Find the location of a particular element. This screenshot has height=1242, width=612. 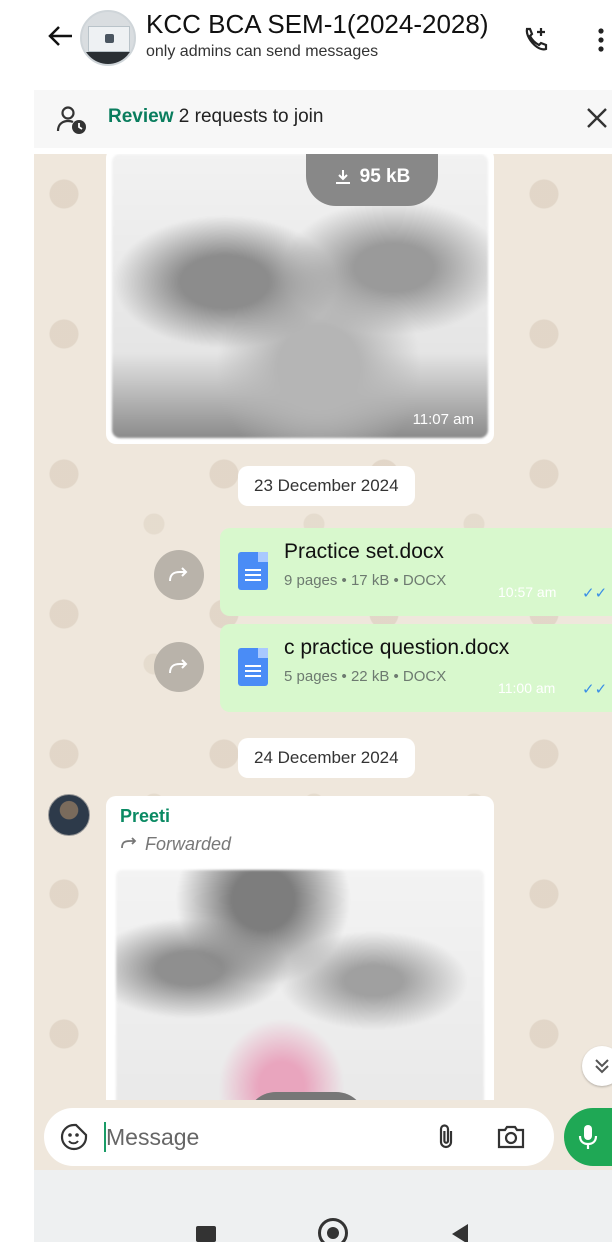

forwarded-icon is located at coordinates (129, 843).